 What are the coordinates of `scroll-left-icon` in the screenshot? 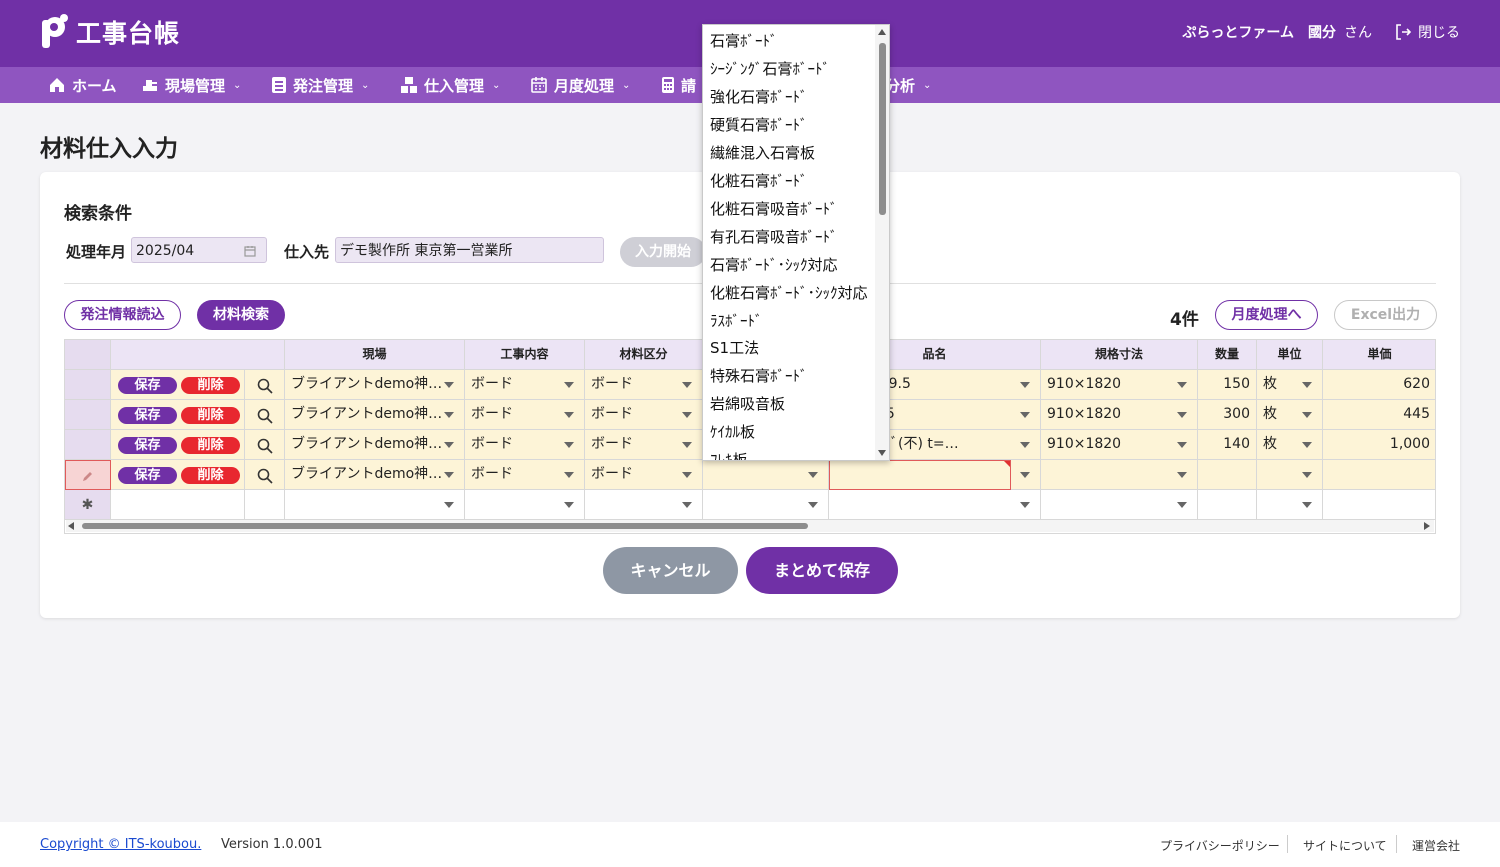 It's located at (71, 526).